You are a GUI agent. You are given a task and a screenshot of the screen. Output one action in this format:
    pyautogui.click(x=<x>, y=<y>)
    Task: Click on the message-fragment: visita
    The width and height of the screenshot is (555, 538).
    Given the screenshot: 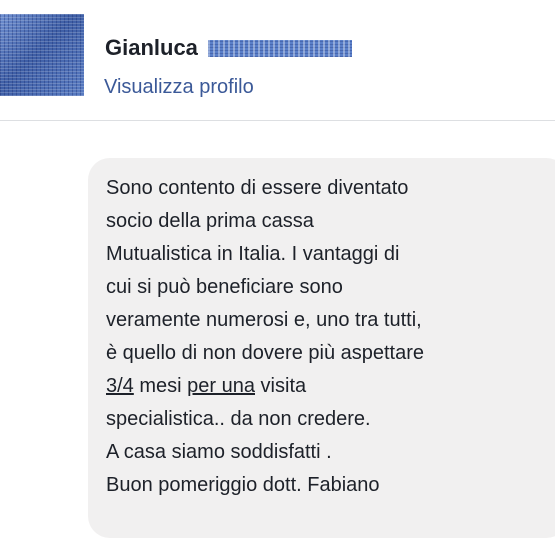 What is the action you would take?
    pyautogui.click(x=281, y=386)
    